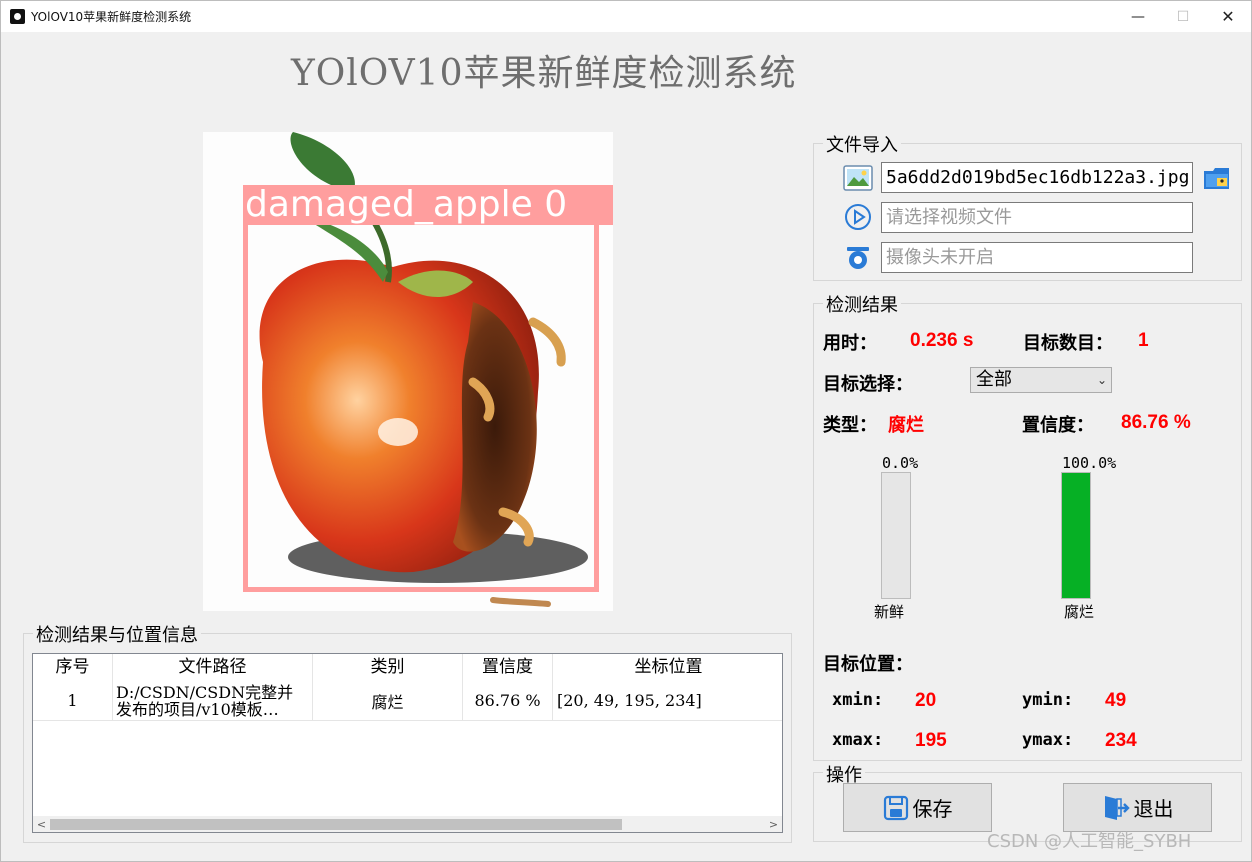  What do you see at coordinates (667, 667) in the screenshot?
I see `column-header-coords: 坐标位置` at bounding box center [667, 667].